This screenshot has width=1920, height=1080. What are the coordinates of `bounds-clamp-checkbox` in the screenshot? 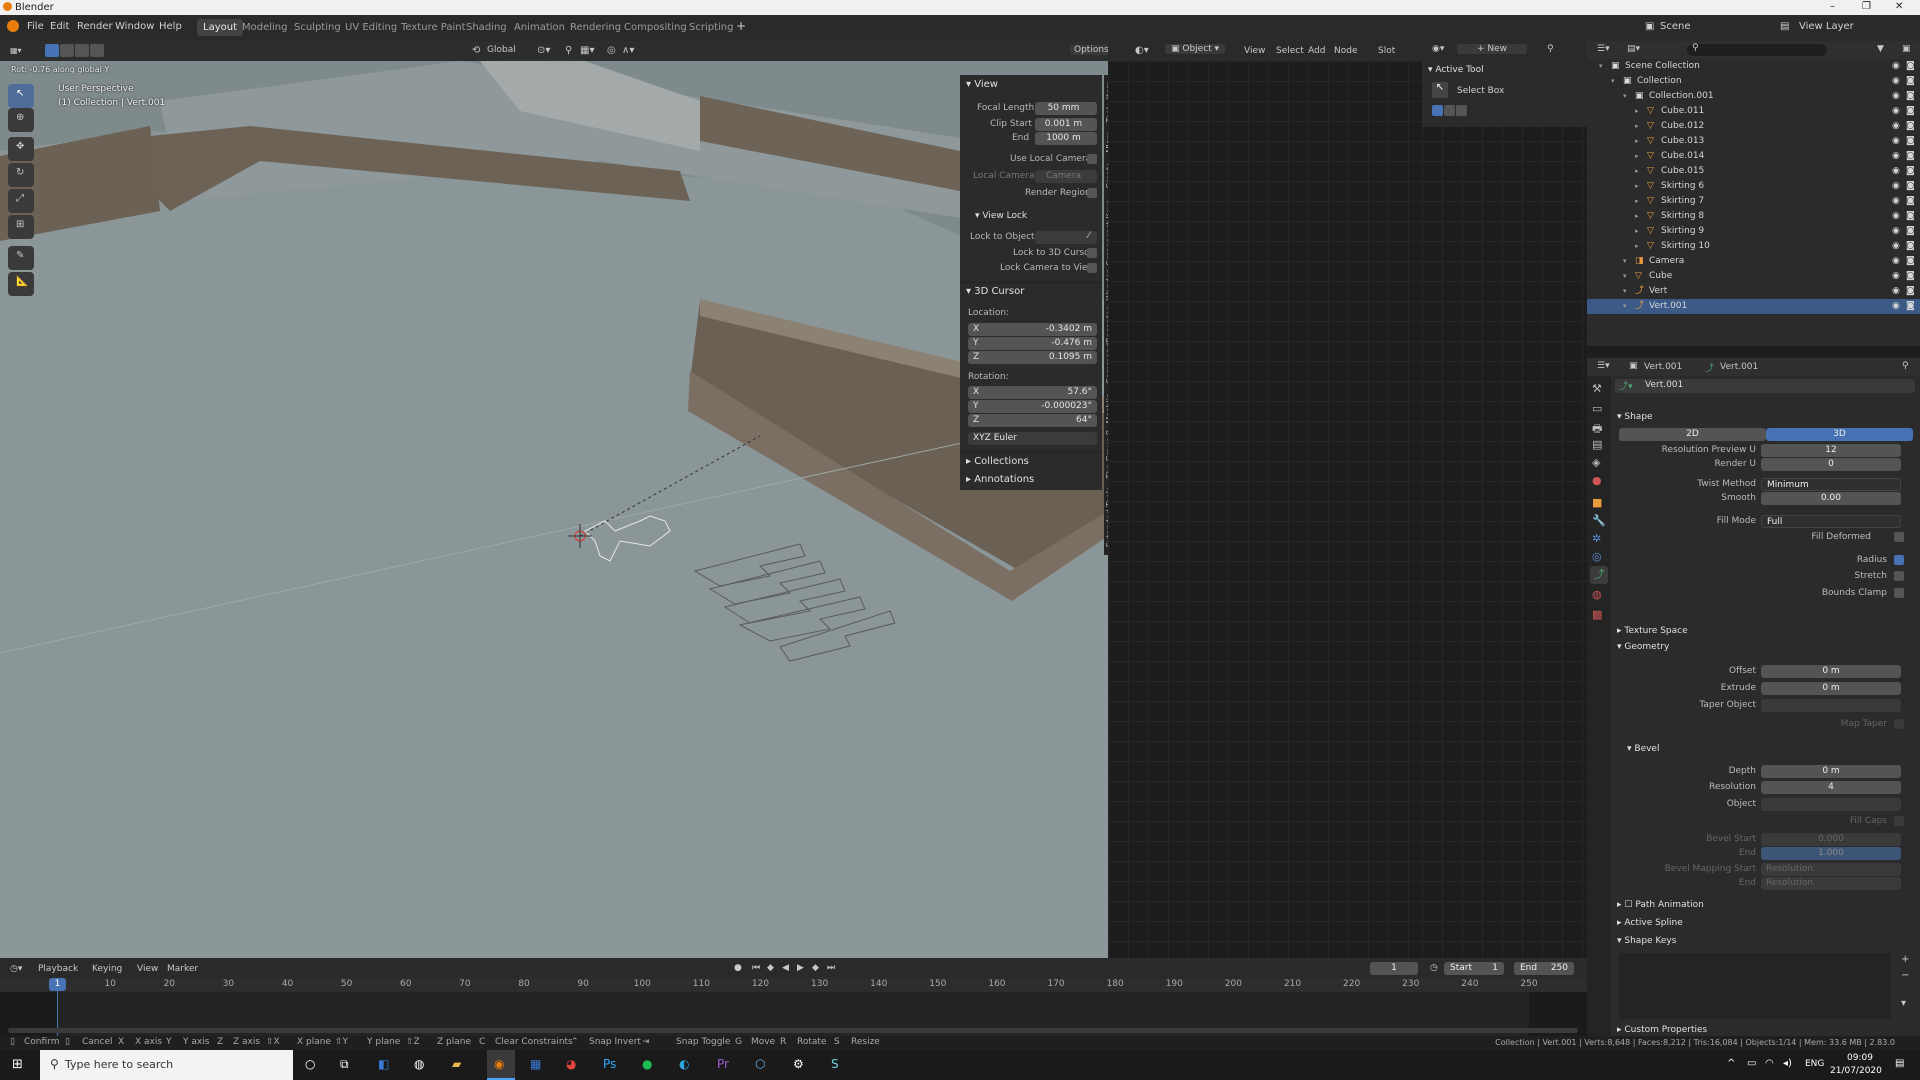 It's located at (1899, 593).